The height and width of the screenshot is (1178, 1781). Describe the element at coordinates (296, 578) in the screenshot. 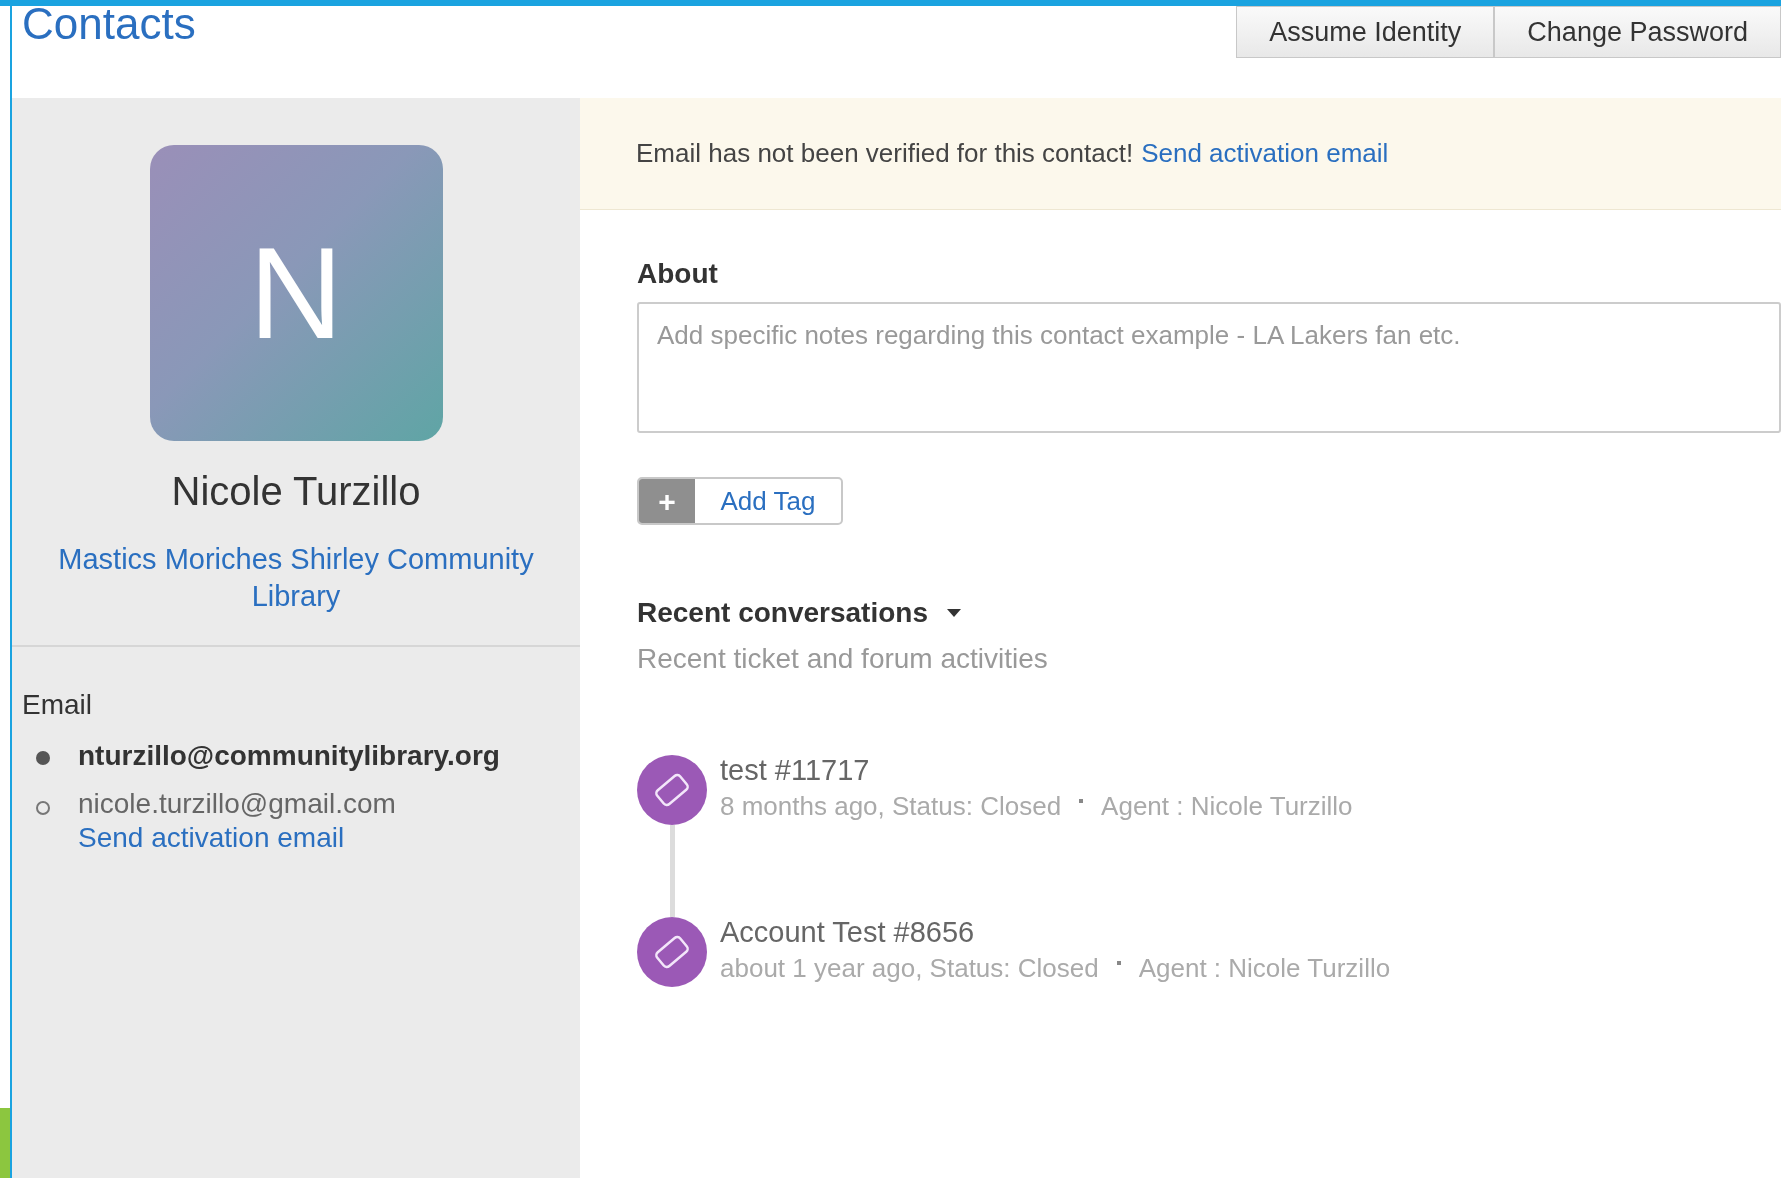

I see `company-link: Mastics Moriches Shirley Community Library` at that location.